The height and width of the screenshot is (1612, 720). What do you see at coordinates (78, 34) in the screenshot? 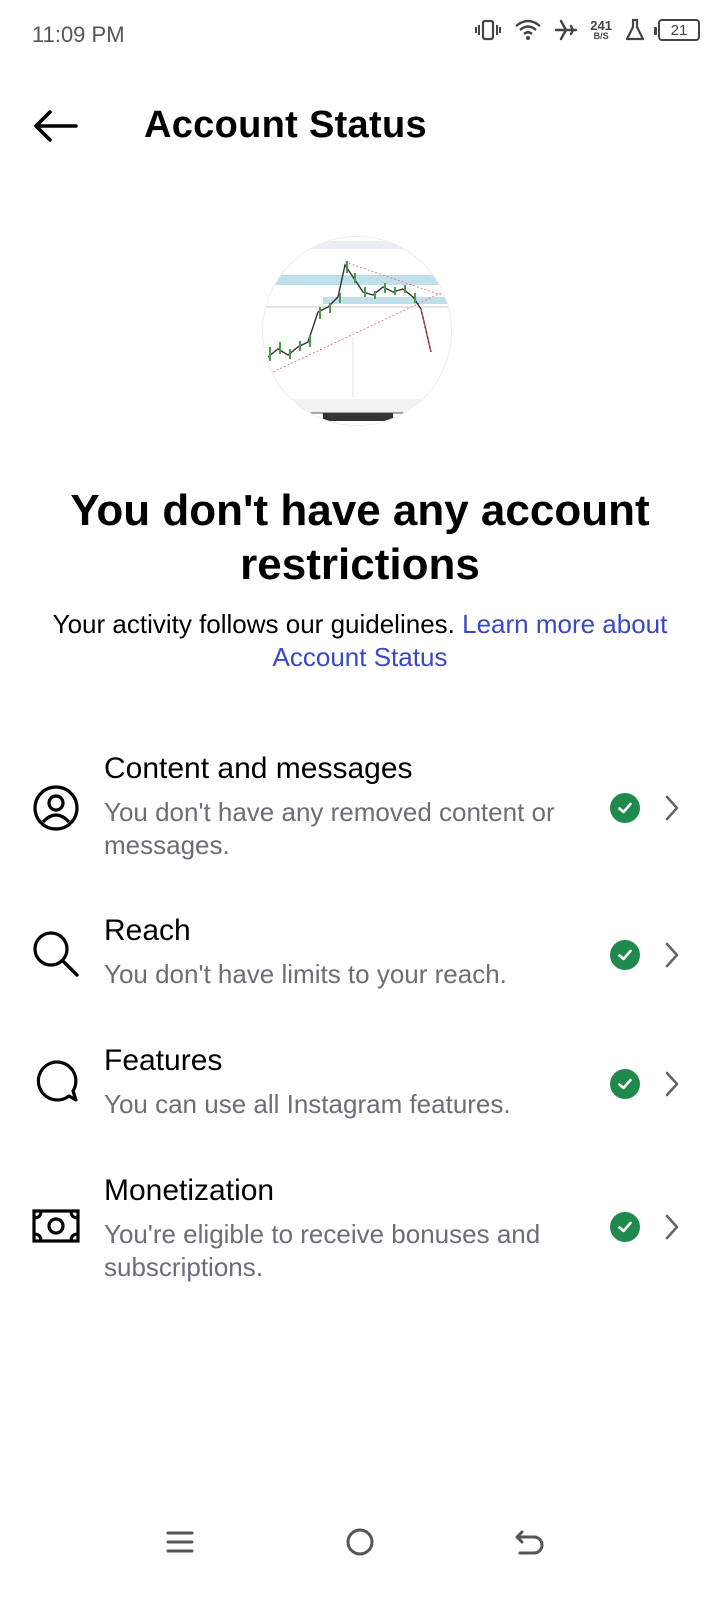
I see `status-time: 11:09 PM` at bounding box center [78, 34].